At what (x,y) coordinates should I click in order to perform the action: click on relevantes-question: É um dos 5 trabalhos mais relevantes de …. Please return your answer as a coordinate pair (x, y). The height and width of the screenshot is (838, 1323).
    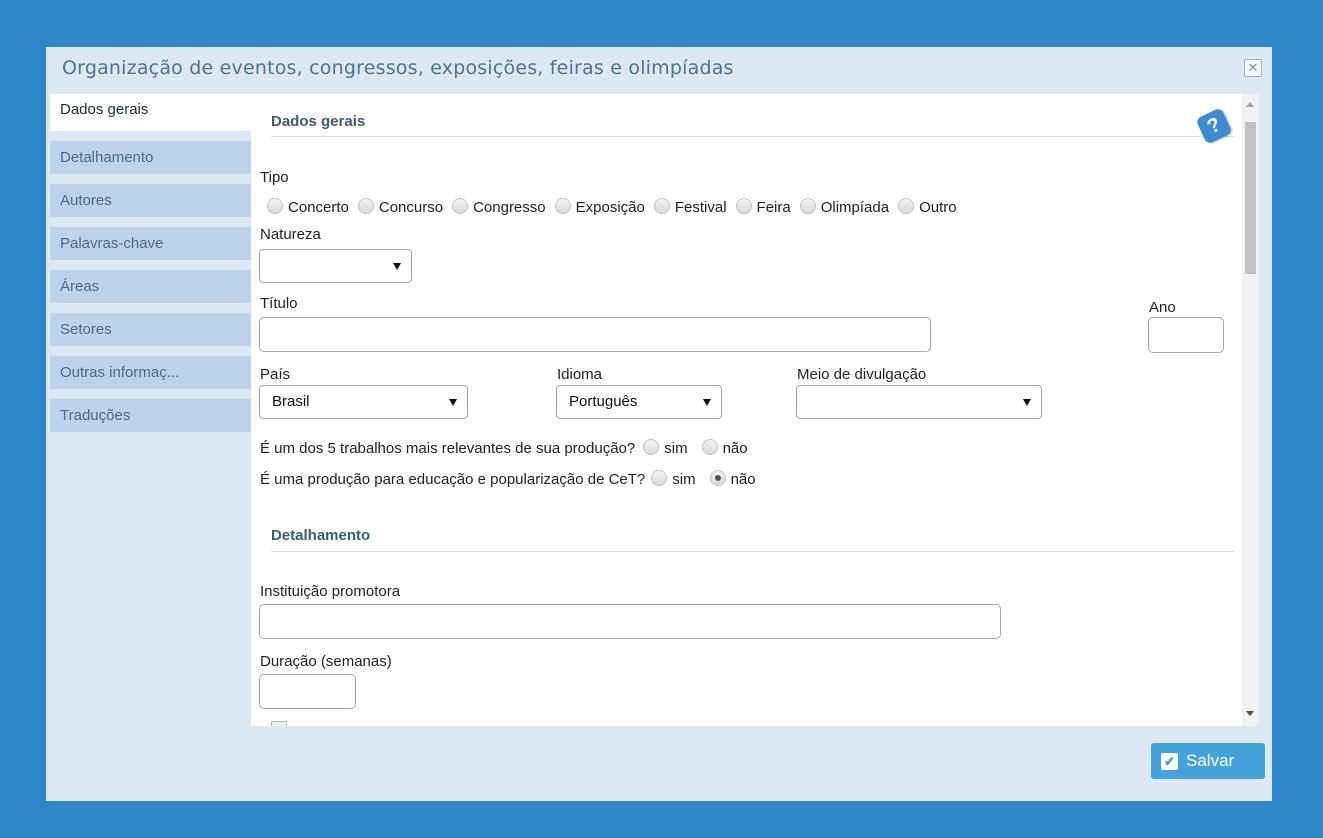
    Looking at the image, I should click on (448, 448).